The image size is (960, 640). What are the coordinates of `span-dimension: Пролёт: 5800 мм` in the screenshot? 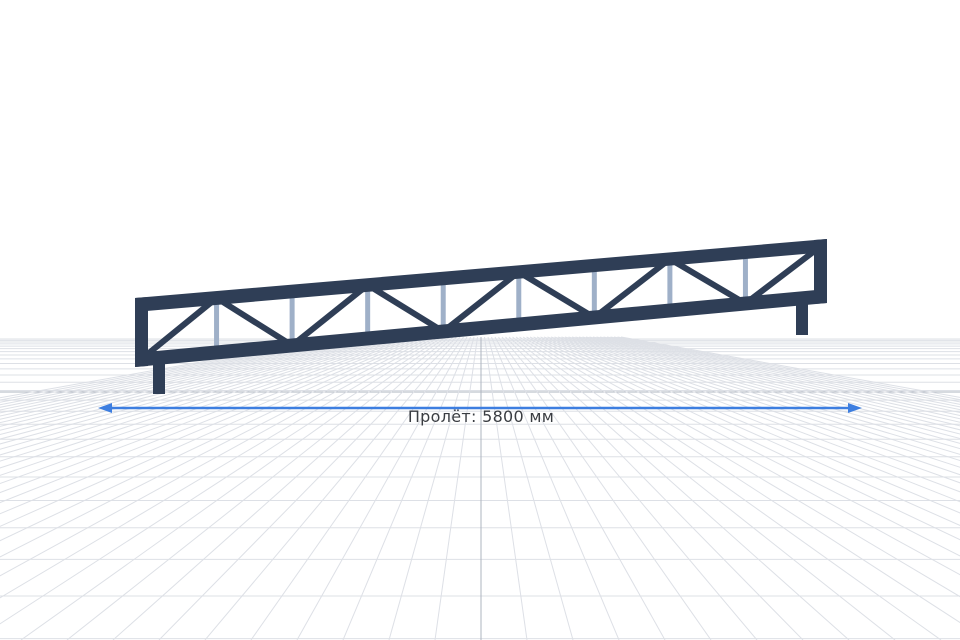 It's located at (480, 414).